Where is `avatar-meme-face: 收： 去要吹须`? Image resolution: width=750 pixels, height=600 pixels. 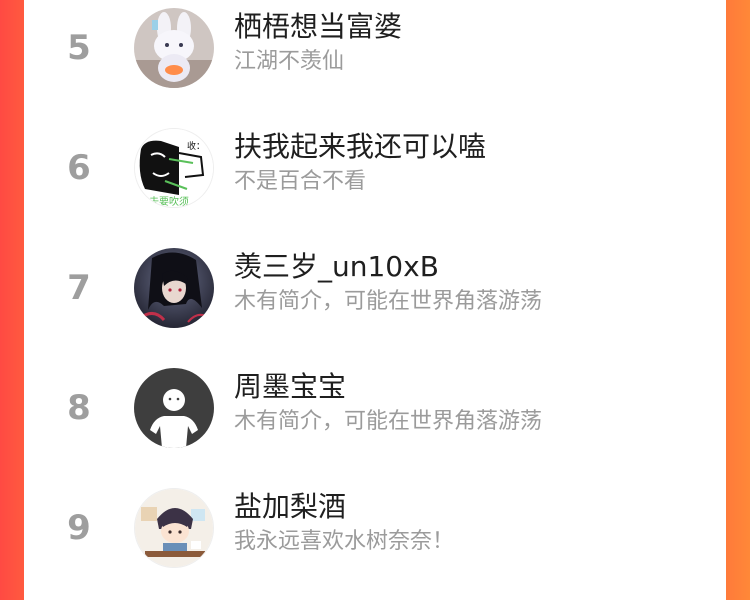 avatar-meme-face: 收： 去要吹须 is located at coordinates (174, 168).